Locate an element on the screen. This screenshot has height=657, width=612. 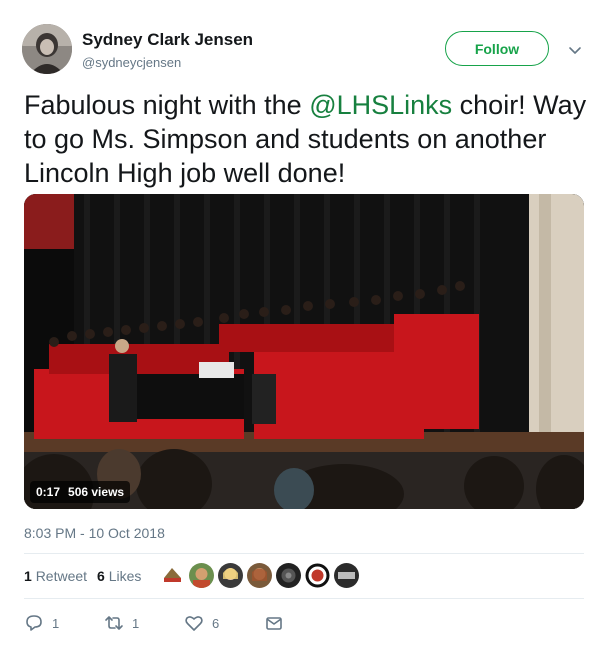
like-action: 6 is located at coordinates (224, 623).